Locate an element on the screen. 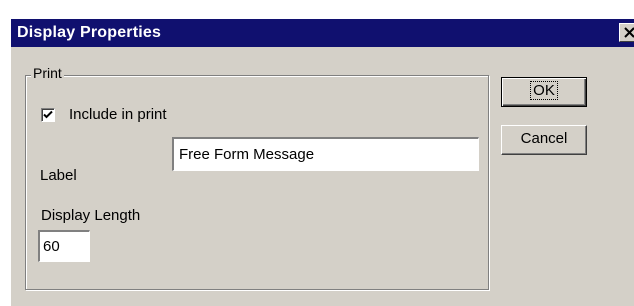  label-field-label: Label is located at coordinates (58, 175).